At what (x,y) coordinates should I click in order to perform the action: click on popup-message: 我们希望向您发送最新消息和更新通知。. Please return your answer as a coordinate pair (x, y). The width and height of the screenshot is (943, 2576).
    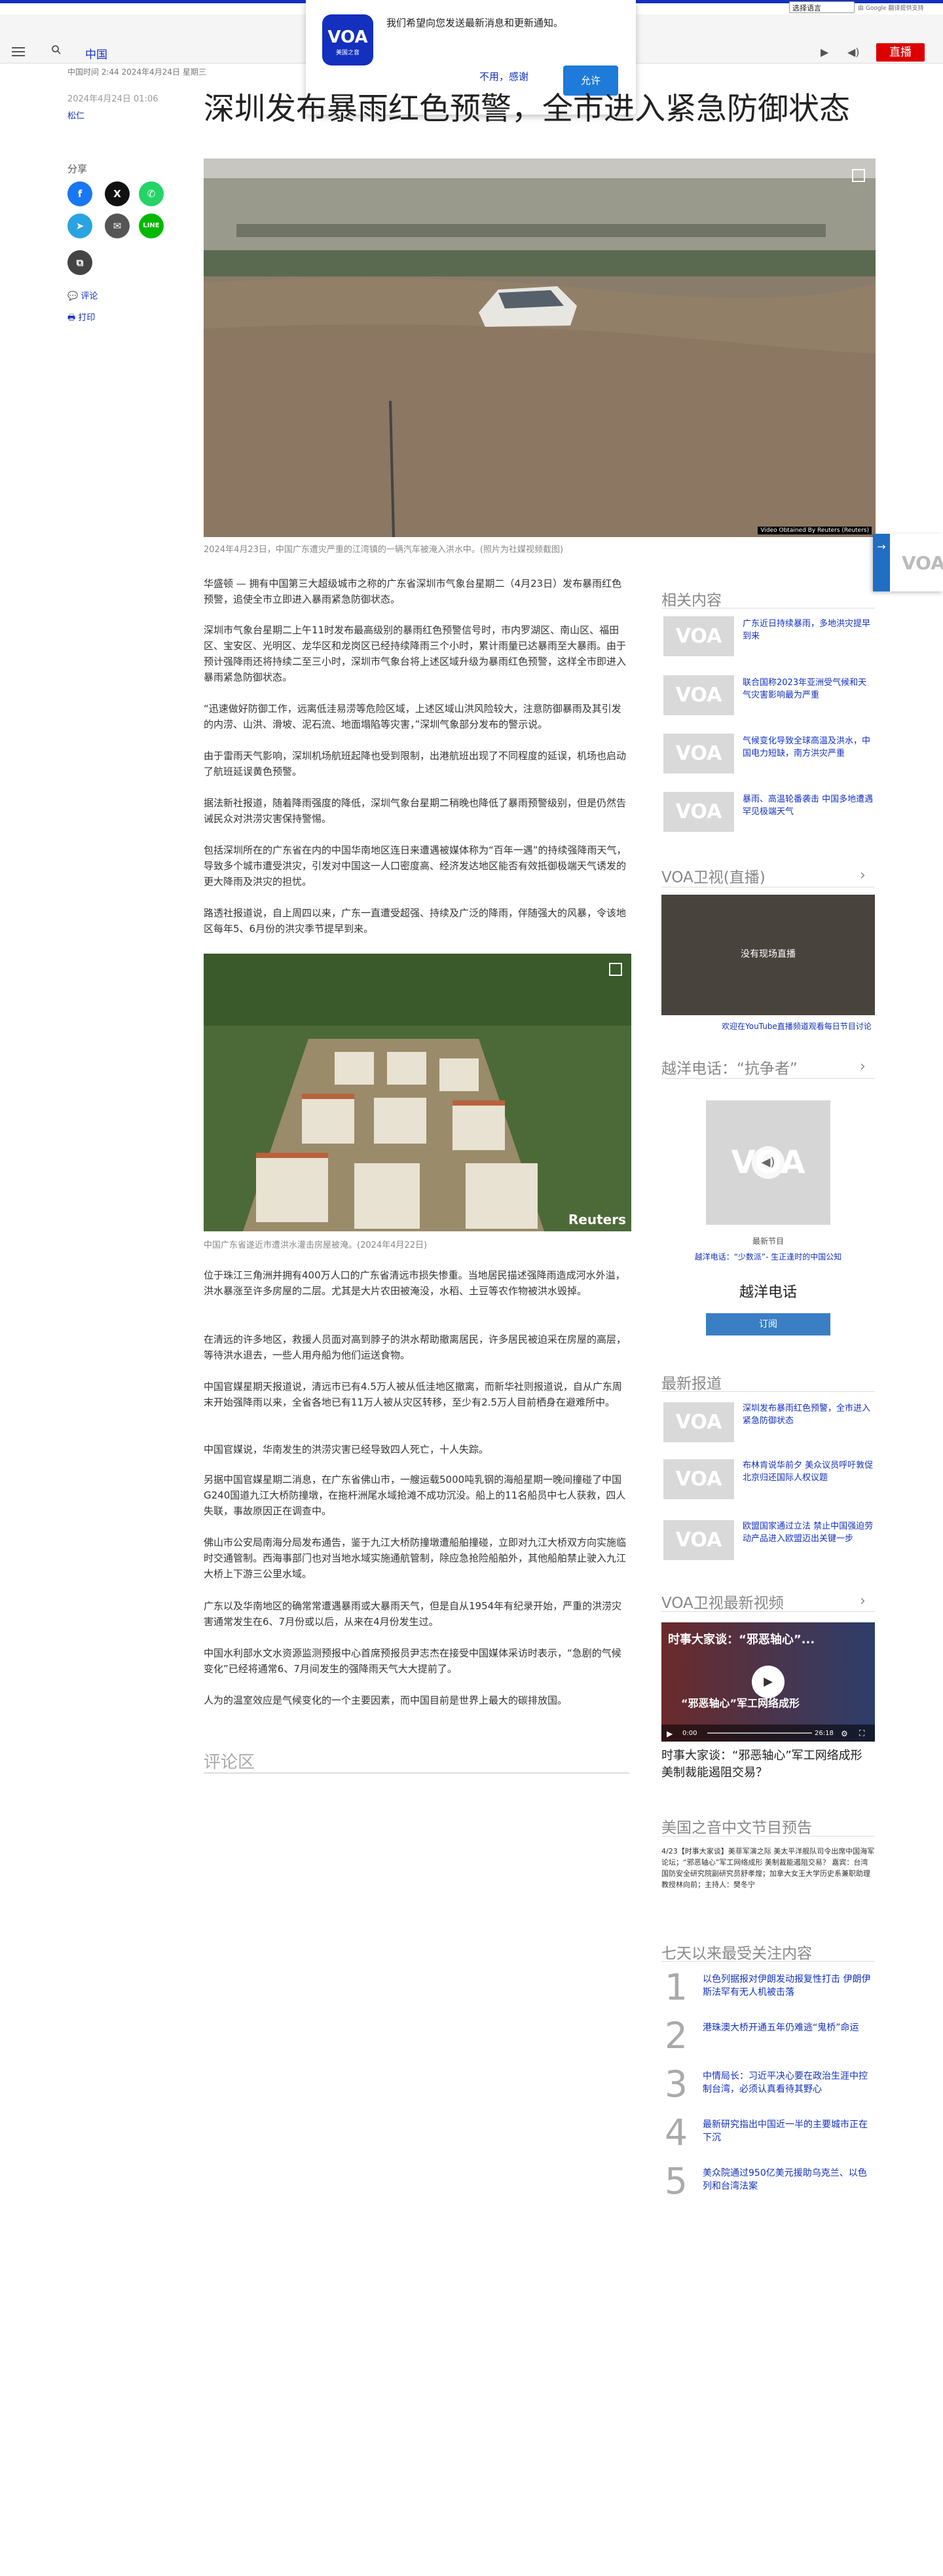
    Looking at the image, I should click on (475, 23).